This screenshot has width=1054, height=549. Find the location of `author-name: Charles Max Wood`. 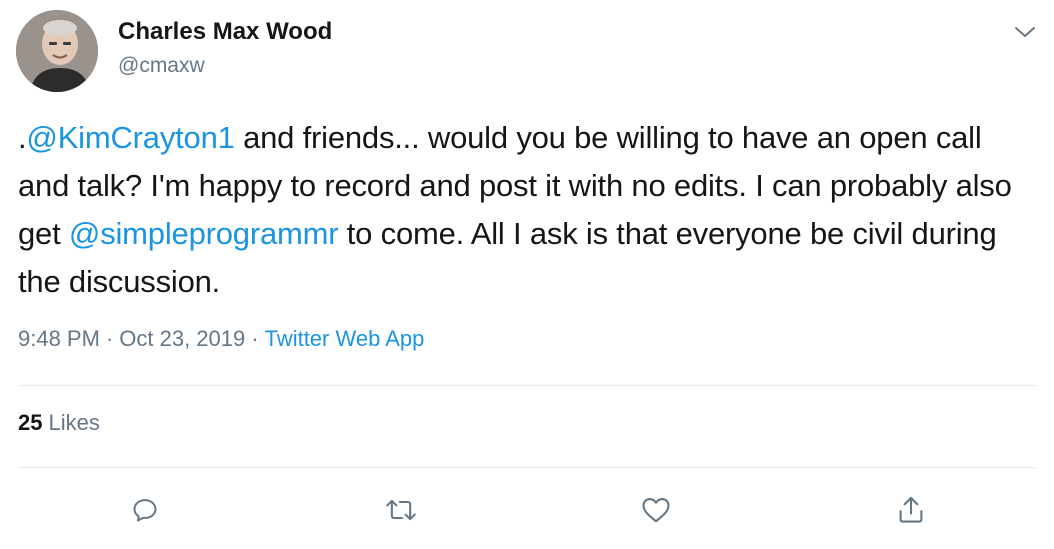

author-name: Charles Max Wood is located at coordinates (225, 32).